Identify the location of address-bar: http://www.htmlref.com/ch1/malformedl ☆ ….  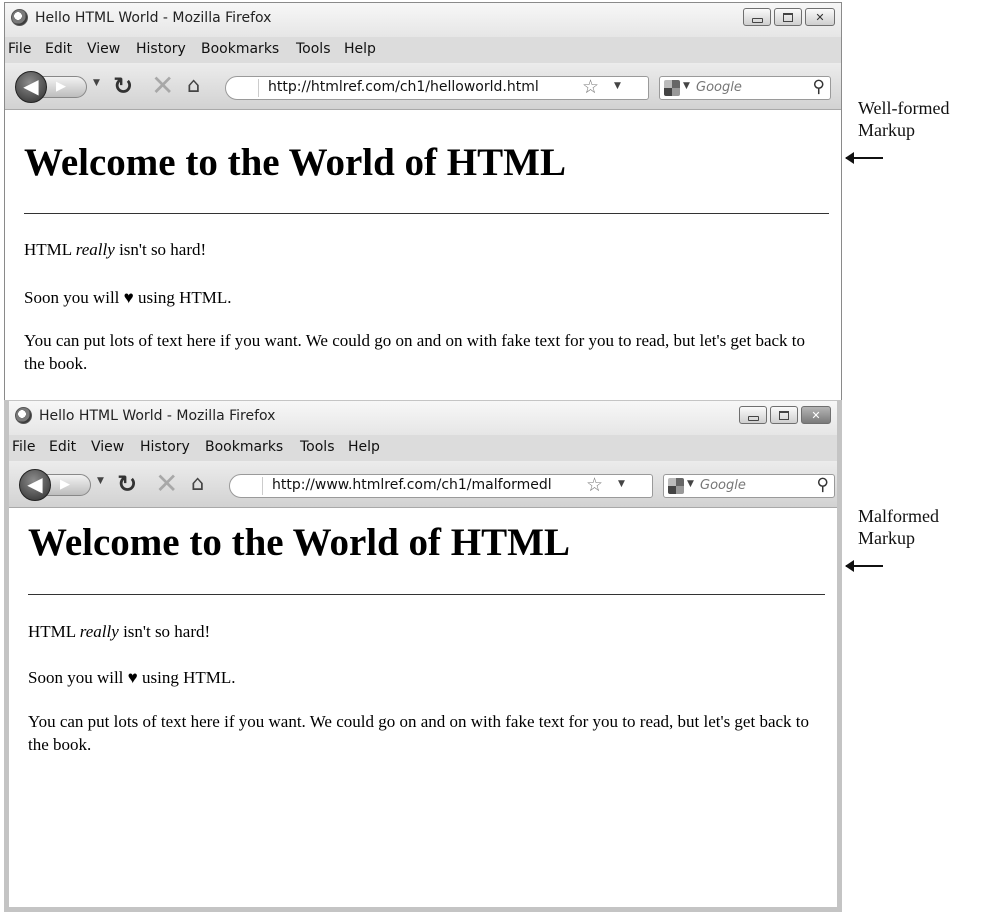
(441, 486).